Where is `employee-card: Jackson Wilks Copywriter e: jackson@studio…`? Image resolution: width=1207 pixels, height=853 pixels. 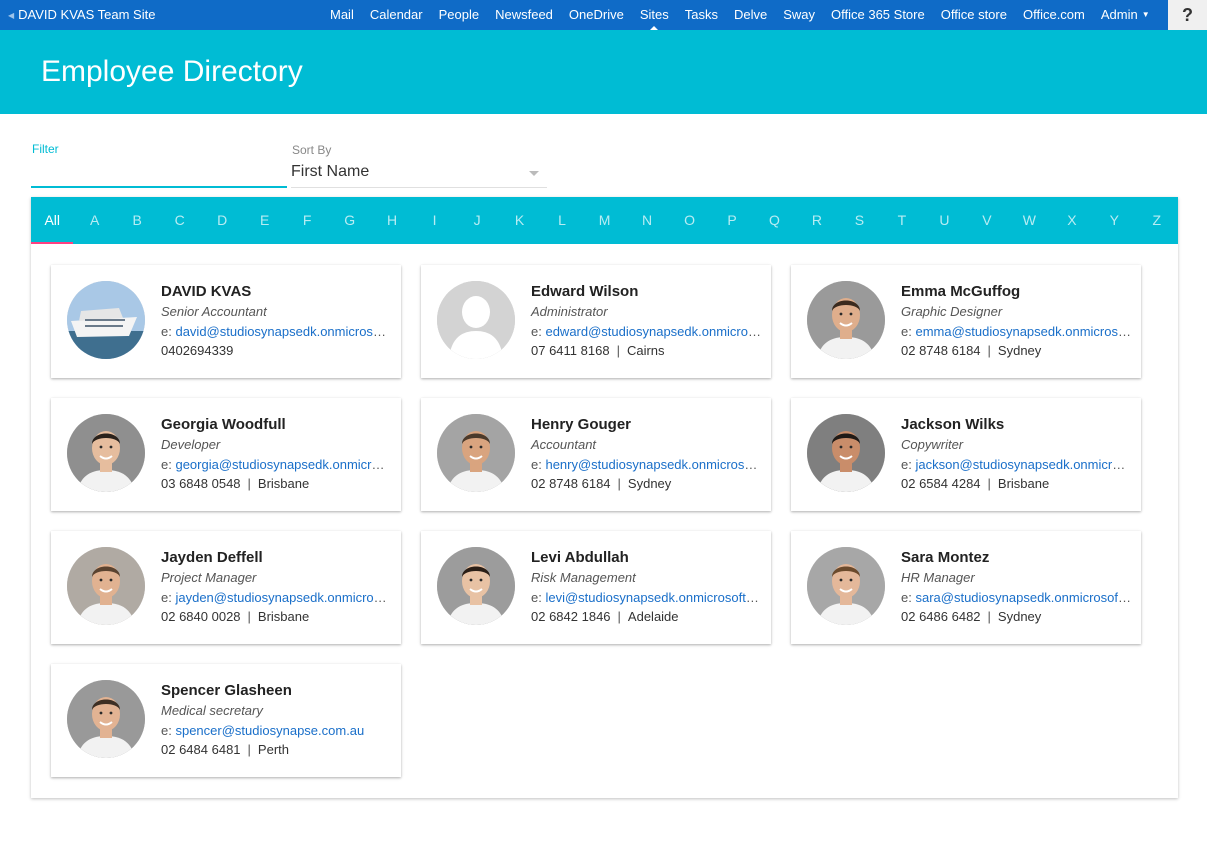 employee-card: Jackson Wilks Copywriter e: jackson@studio… is located at coordinates (966, 454).